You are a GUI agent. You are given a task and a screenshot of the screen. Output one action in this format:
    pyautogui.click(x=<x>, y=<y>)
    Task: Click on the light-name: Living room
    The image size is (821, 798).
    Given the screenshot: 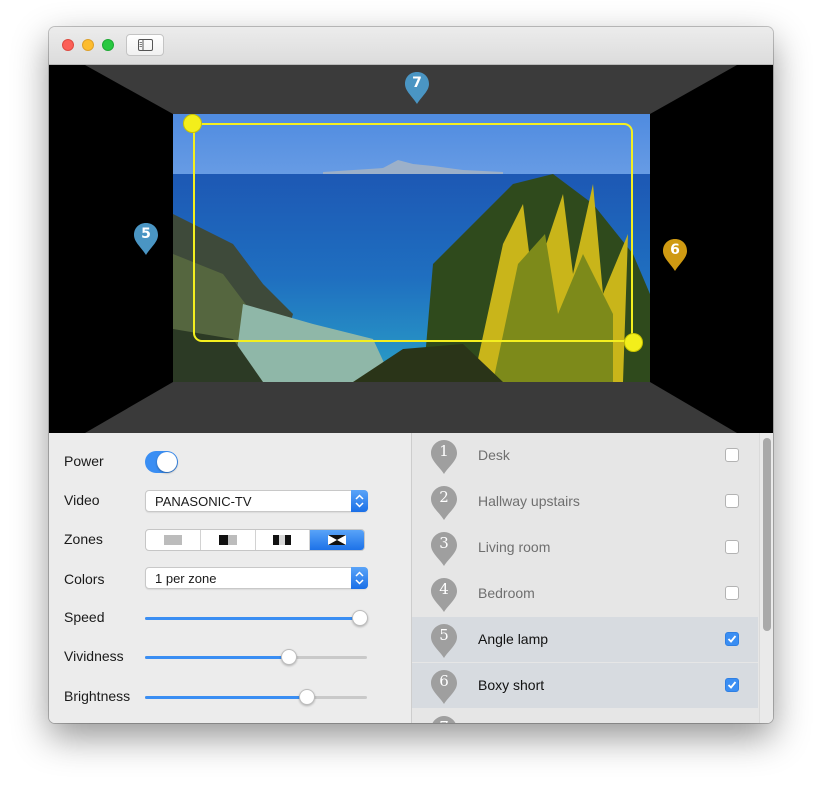 What is the action you would take?
    pyautogui.click(x=514, y=547)
    